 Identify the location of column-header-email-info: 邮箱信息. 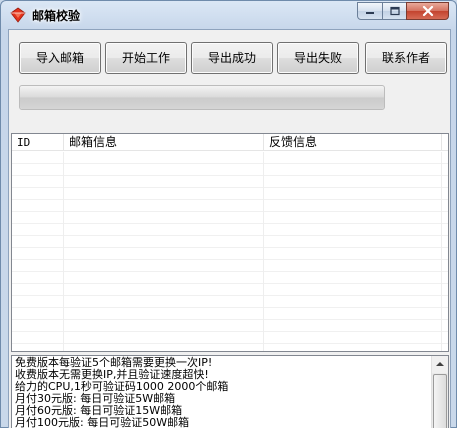
(164, 142).